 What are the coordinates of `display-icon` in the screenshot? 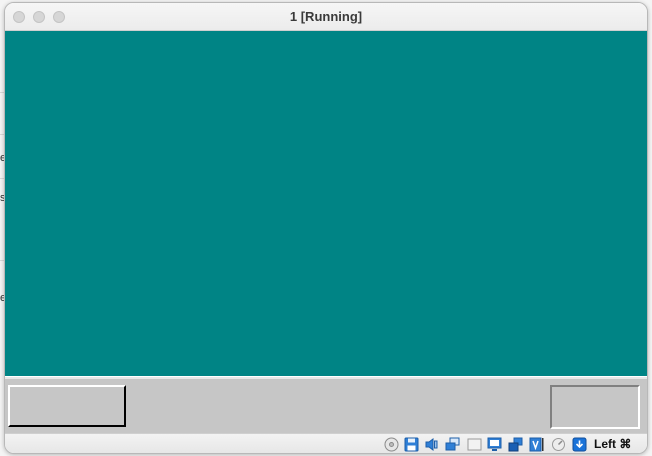 It's located at (494, 444).